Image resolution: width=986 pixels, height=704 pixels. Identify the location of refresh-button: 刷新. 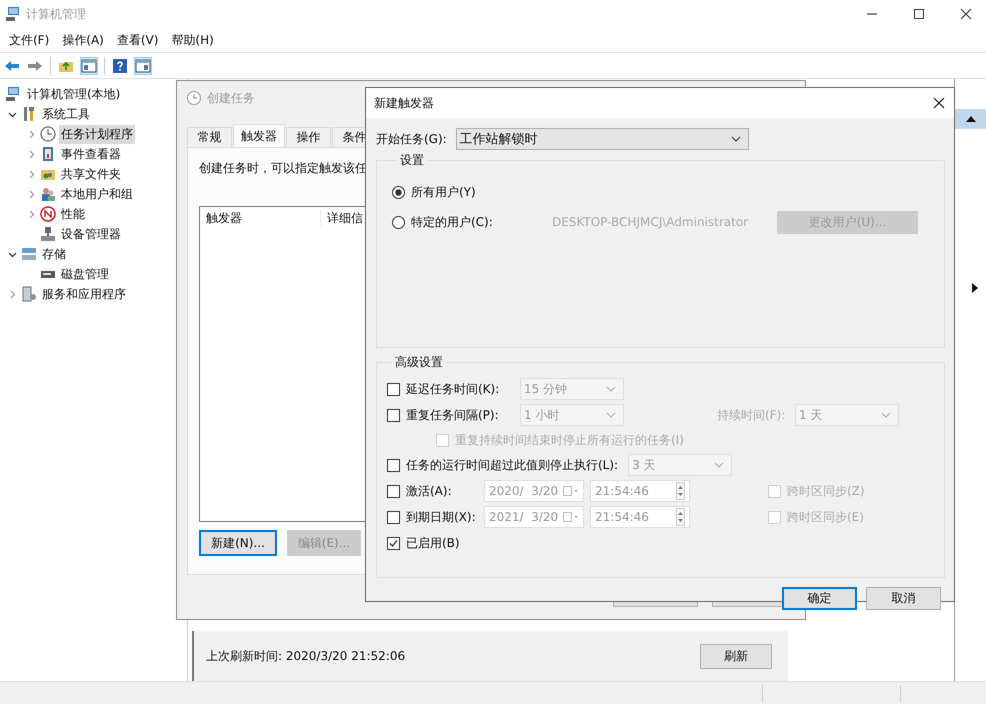
(736, 656).